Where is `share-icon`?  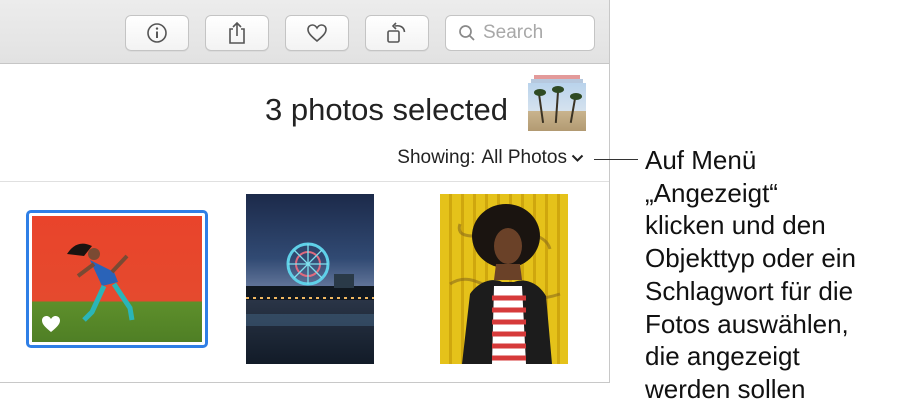 share-icon is located at coordinates (237, 32).